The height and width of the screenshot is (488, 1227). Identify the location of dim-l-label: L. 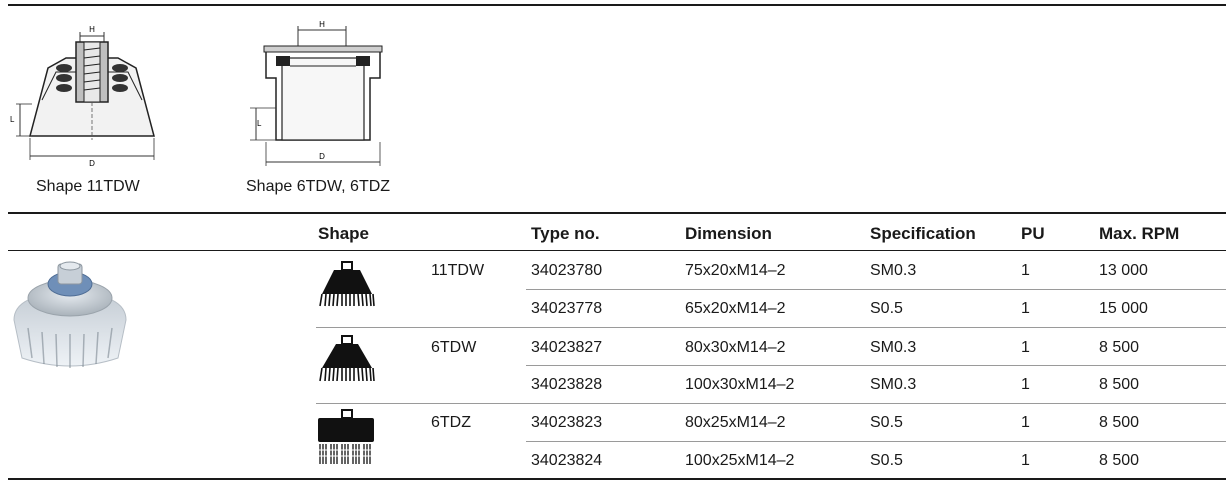
(12, 119).